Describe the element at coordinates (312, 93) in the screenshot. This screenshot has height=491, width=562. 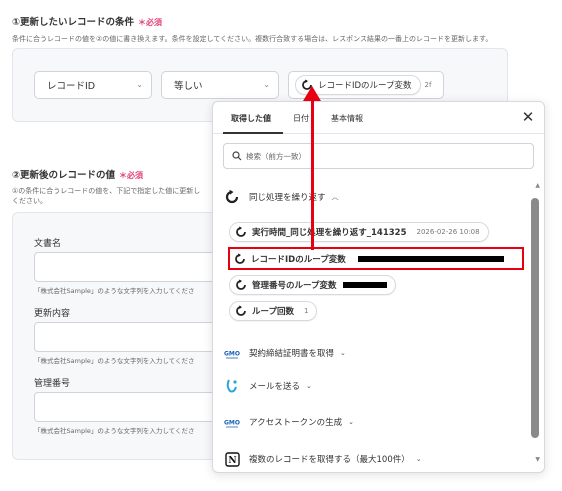
I see `annotation-arrow-head` at that location.